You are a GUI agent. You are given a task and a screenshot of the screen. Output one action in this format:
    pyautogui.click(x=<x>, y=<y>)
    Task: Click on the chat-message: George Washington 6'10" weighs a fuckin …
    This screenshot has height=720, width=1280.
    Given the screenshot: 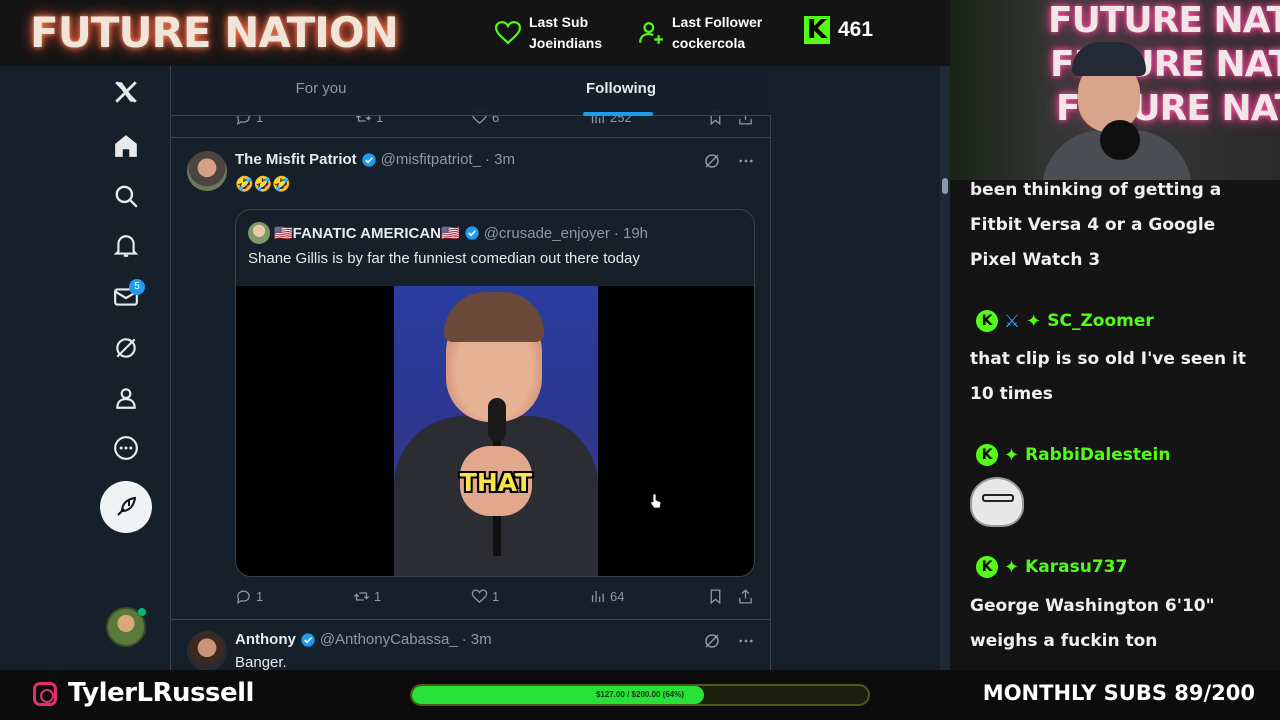 What is the action you would take?
    pyautogui.click(x=1092, y=623)
    